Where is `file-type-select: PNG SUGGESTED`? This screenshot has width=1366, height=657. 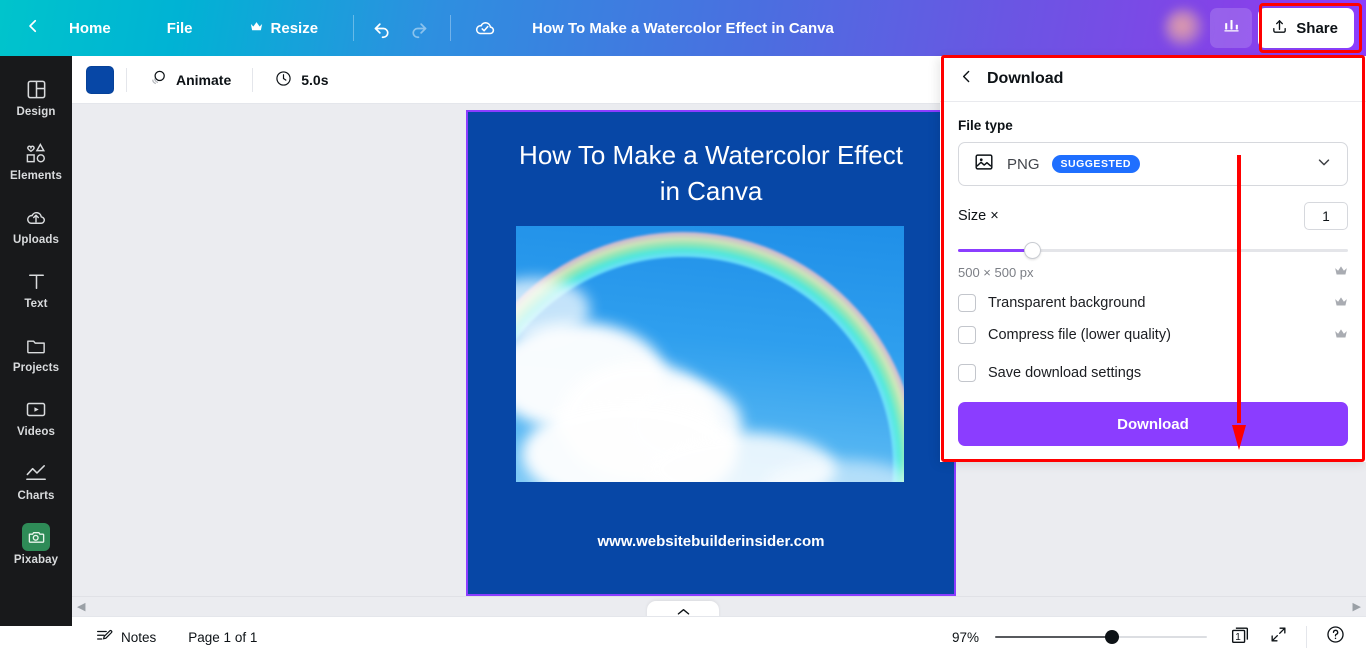 file-type-select: PNG SUGGESTED is located at coordinates (1153, 164).